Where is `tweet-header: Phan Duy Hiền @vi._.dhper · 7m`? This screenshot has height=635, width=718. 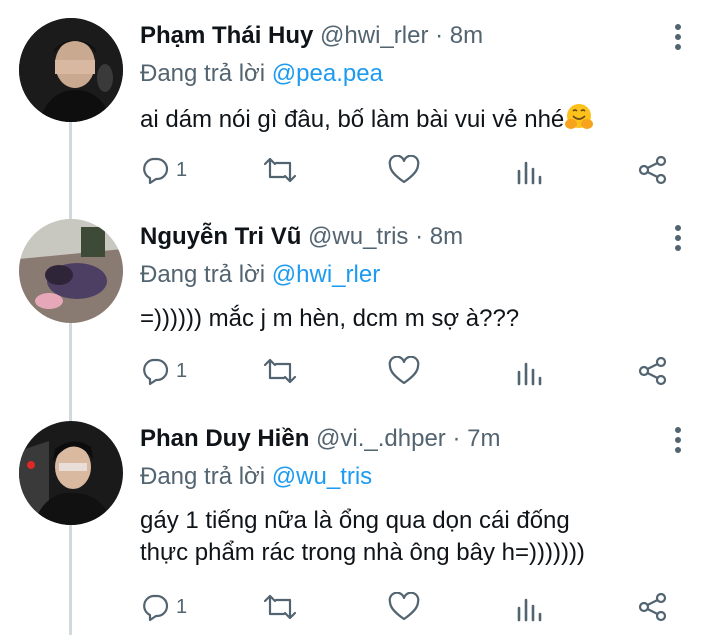
tweet-header: Phan Duy Hiền @vi._.dhper · 7m is located at coordinates (320, 439).